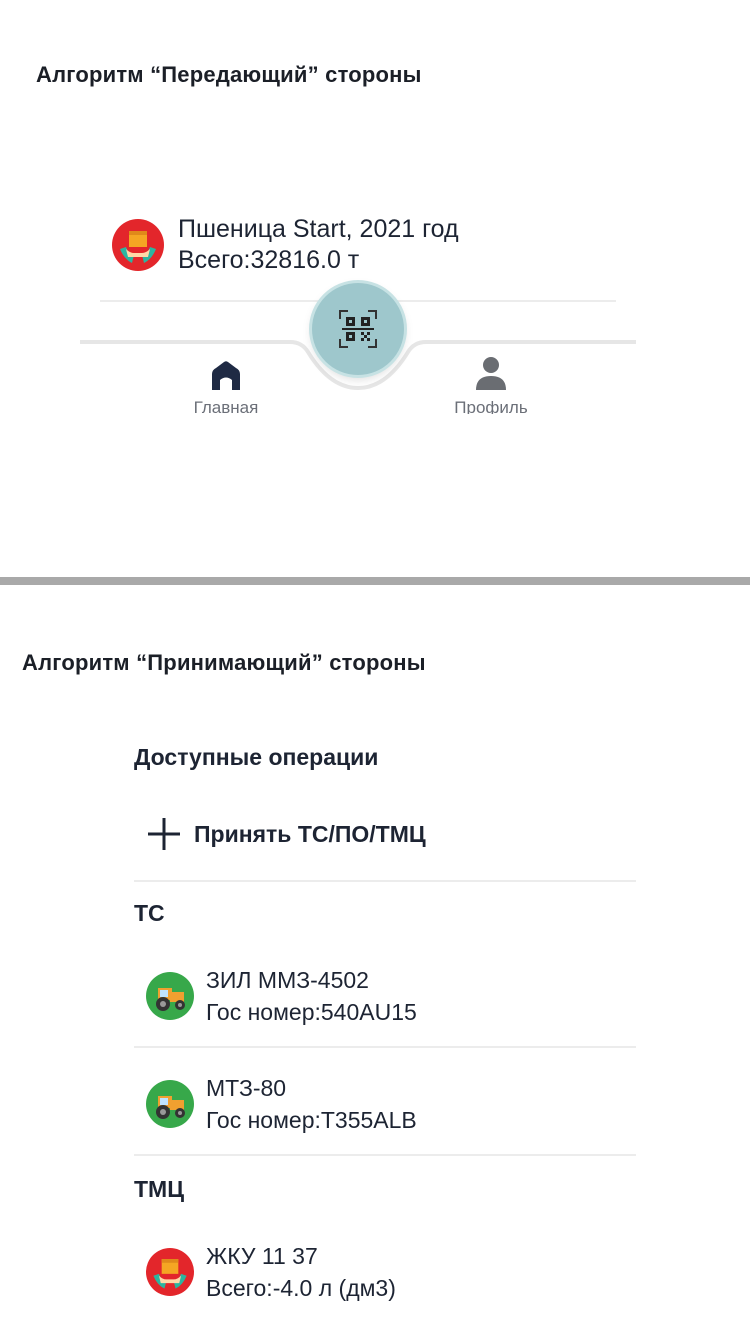 Image resolution: width=750 pixels, height=1318 pixels. I want to click on goods-item: ЖКУ 11 37 Всего:-4.0 л (дм3), so click(271, 1272).